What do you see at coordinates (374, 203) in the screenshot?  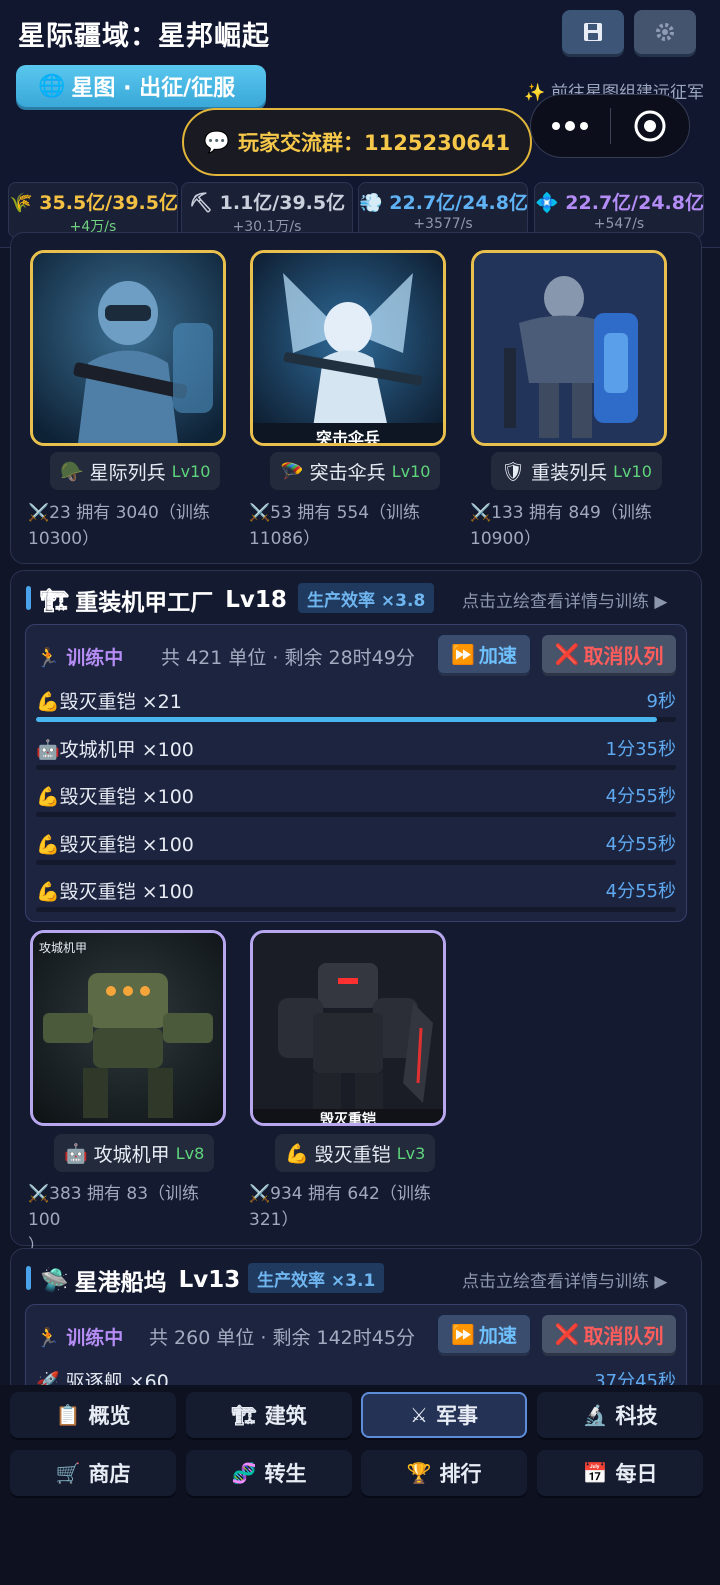 I see `gas-icon: 💨` at bounding box center [374, 203].